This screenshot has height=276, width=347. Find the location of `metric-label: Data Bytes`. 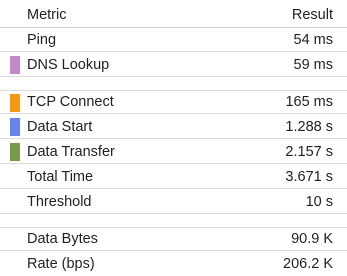

metric-label: Data Bytes is located at coordinates (62, 239).